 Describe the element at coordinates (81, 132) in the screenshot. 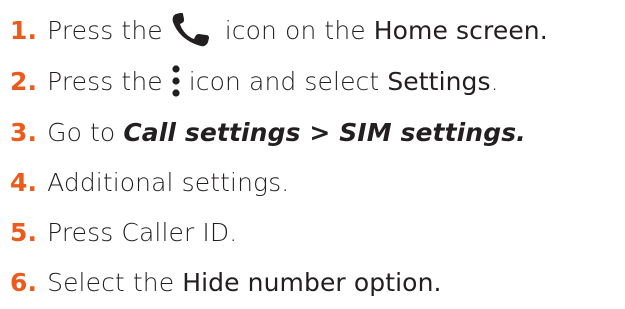

I see `step-text: Go to` at that location.